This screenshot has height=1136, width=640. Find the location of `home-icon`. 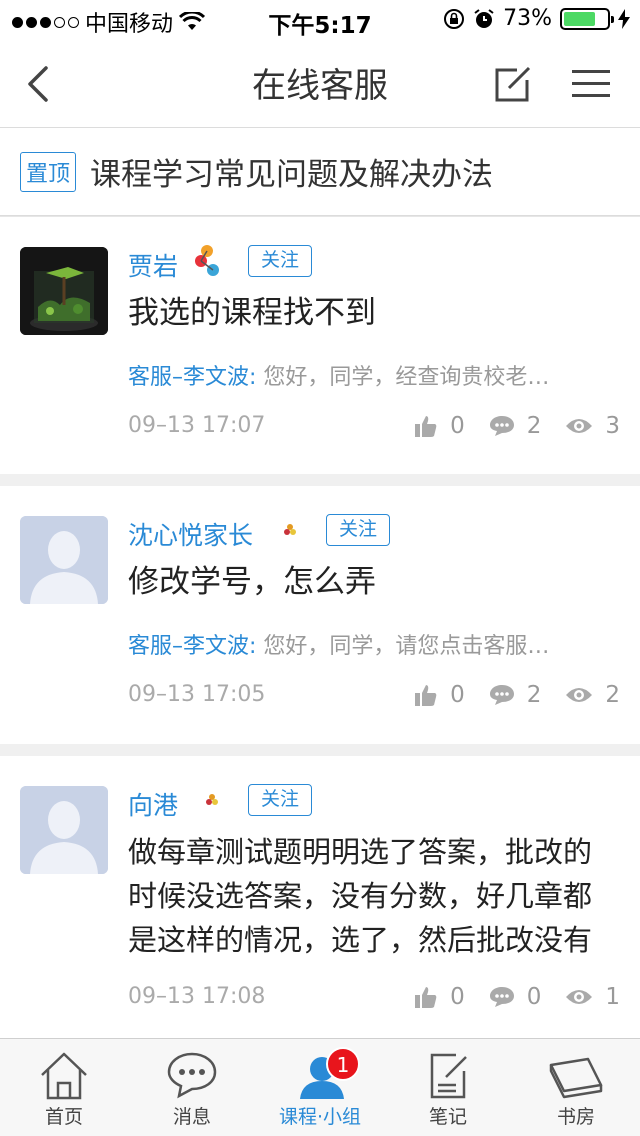

home-icon is located at coordinates (64, 1076).